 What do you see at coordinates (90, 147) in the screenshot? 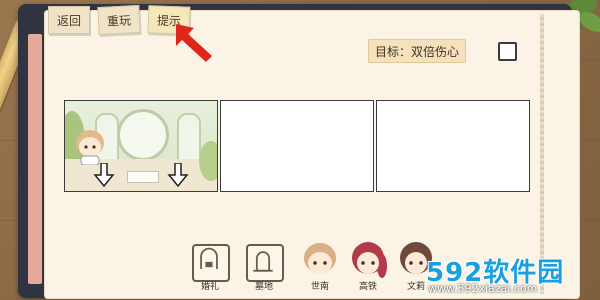
I see `boy-character-icon` at bounding box center [90, 147].